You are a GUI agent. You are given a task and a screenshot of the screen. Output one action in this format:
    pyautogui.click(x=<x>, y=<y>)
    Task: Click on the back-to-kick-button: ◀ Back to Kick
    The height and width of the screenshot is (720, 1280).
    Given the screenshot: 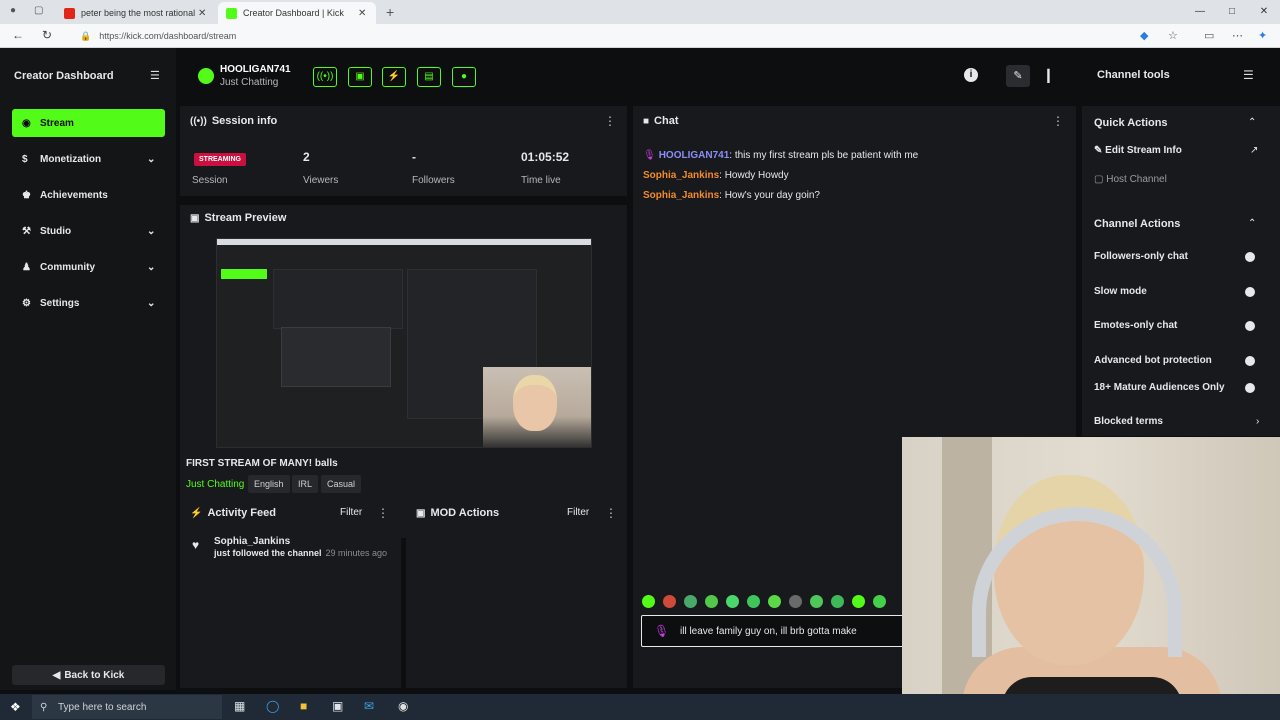 What is the action you would take?
    pyautogui.click(x=88, y=675)
    